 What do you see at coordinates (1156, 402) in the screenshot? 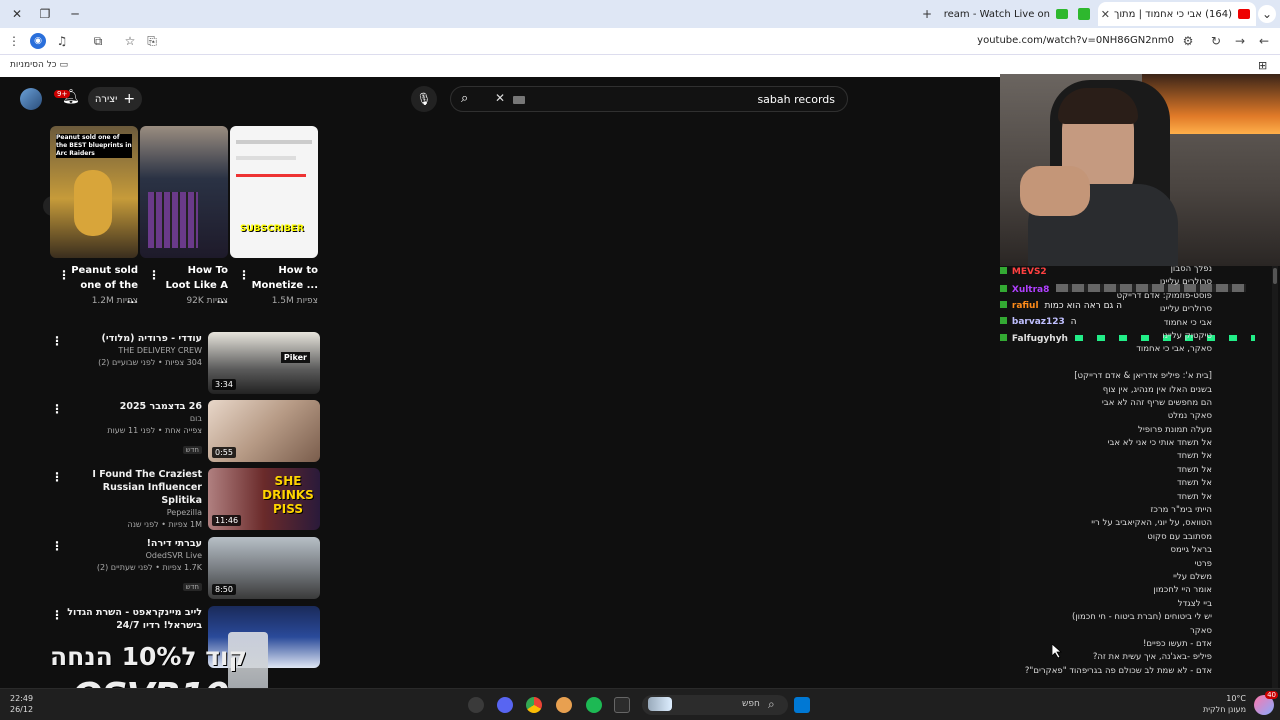
I see `overlay-line: הם מחפשים שריף זהה לא אבי` at bounding box center [1156, 402].